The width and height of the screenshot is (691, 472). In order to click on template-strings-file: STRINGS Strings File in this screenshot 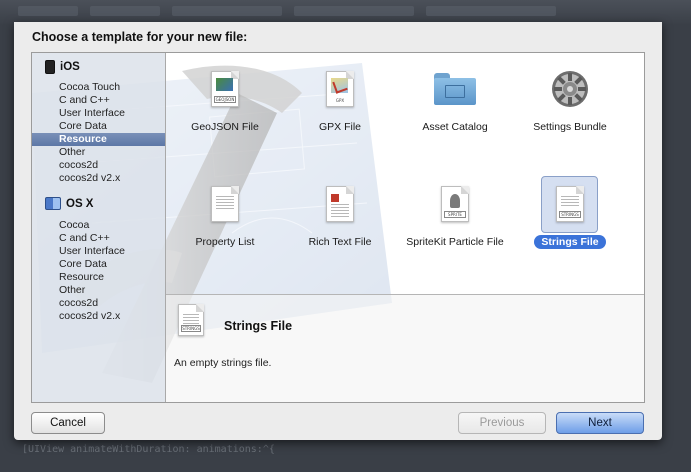, I will do `click(570, 219)`.